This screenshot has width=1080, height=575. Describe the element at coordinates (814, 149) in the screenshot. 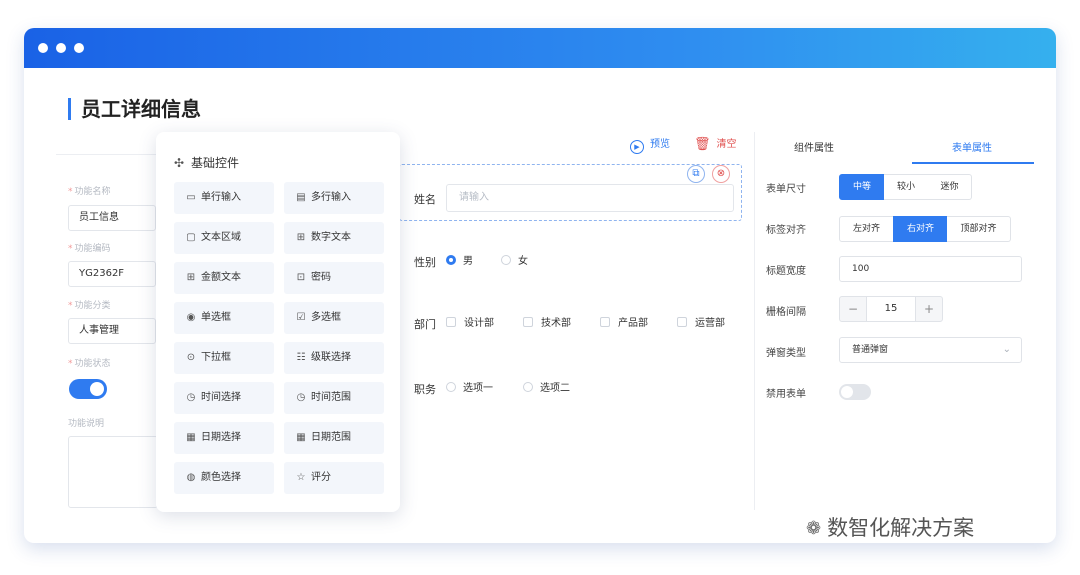

I see `tab-component-props: 组件属性` at that location.